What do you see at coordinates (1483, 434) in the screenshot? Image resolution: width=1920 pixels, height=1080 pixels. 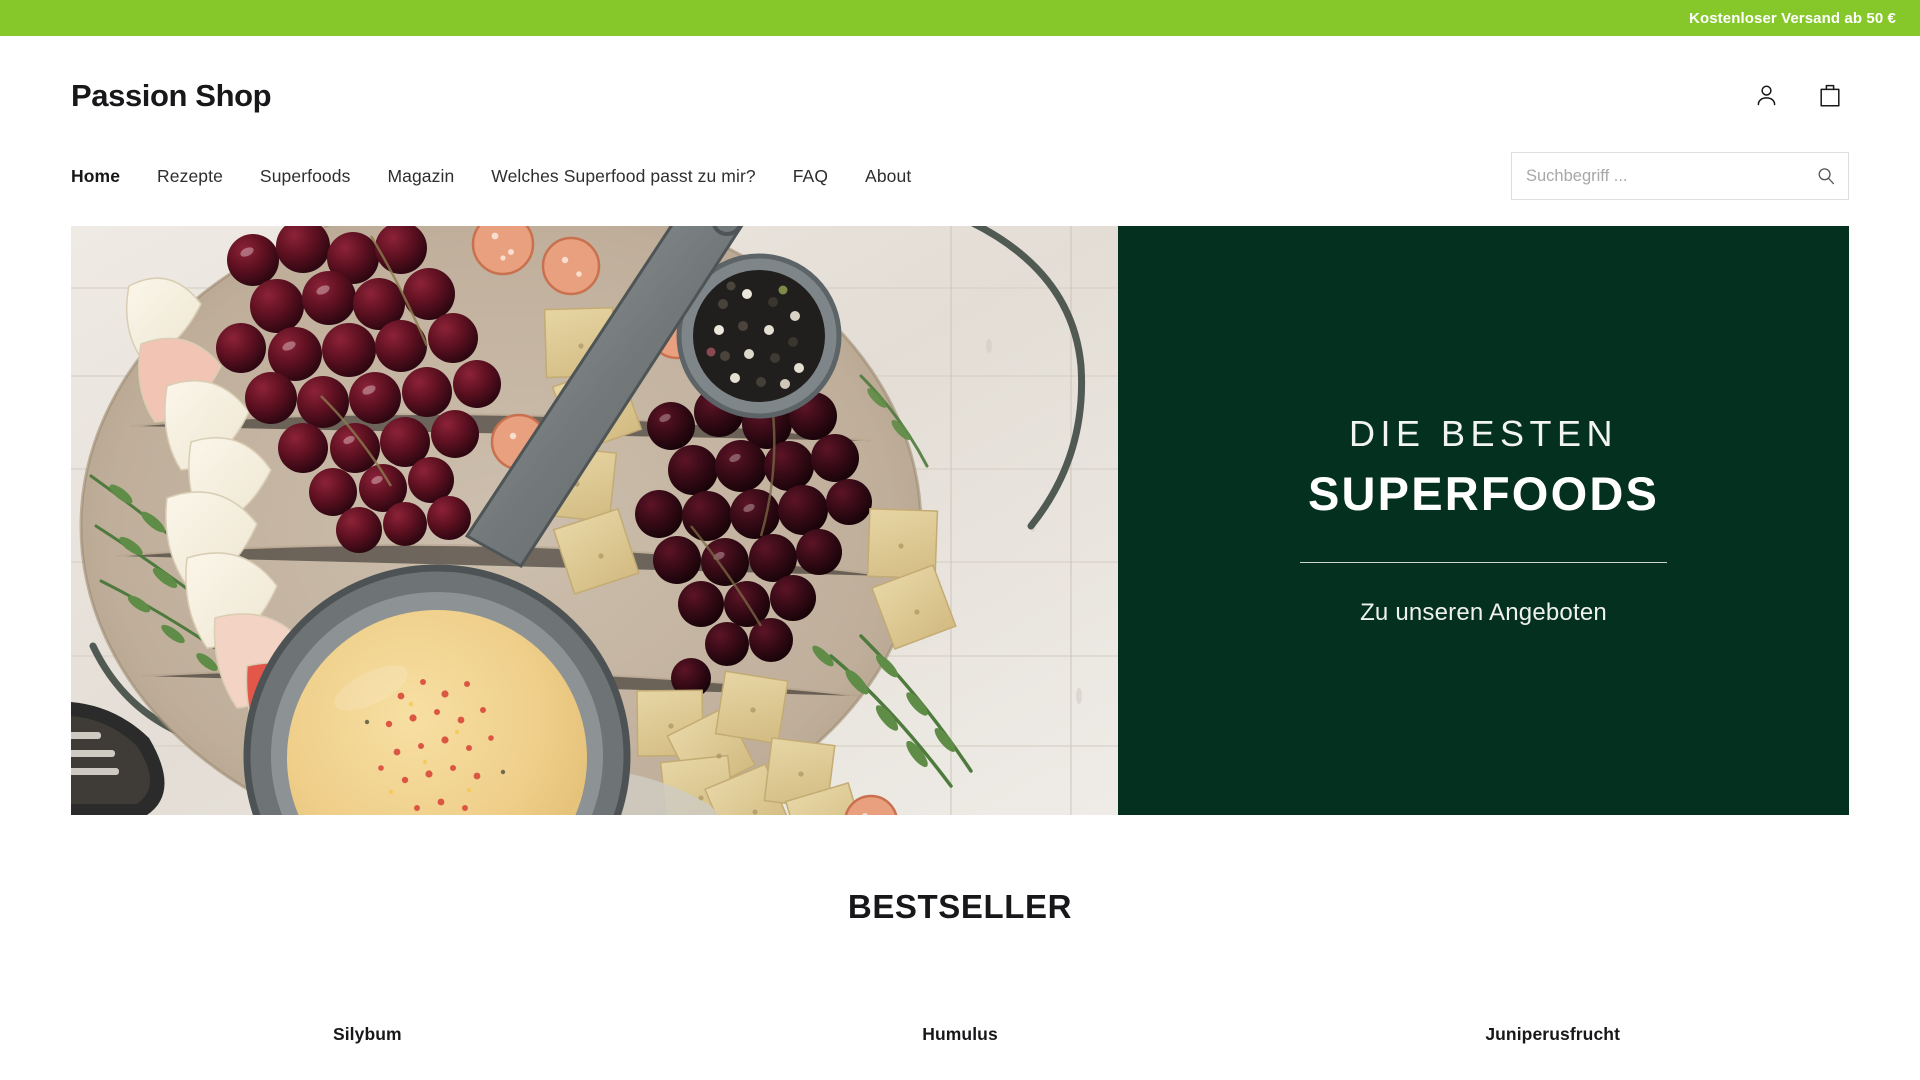 I see `hero-kicker: DIE BESTEN` at bounding box center [1483, 434].